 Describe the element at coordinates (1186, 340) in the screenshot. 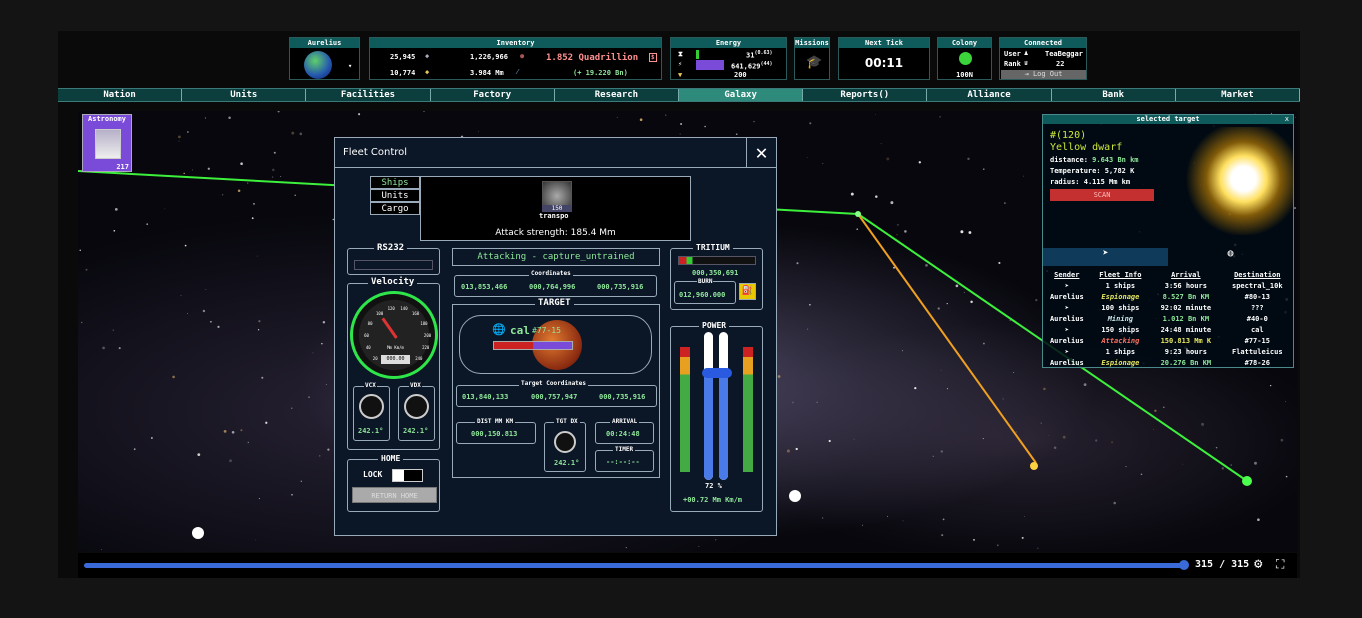

I see `table-cell: 150.813 Mm K` at that location.